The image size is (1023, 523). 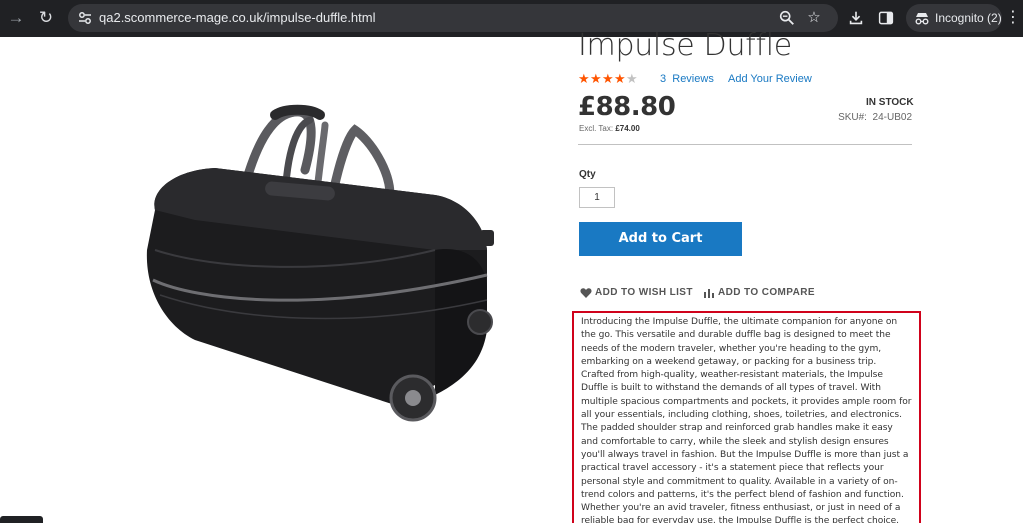 I want to click on qty-input, so click(x=597, y=197).